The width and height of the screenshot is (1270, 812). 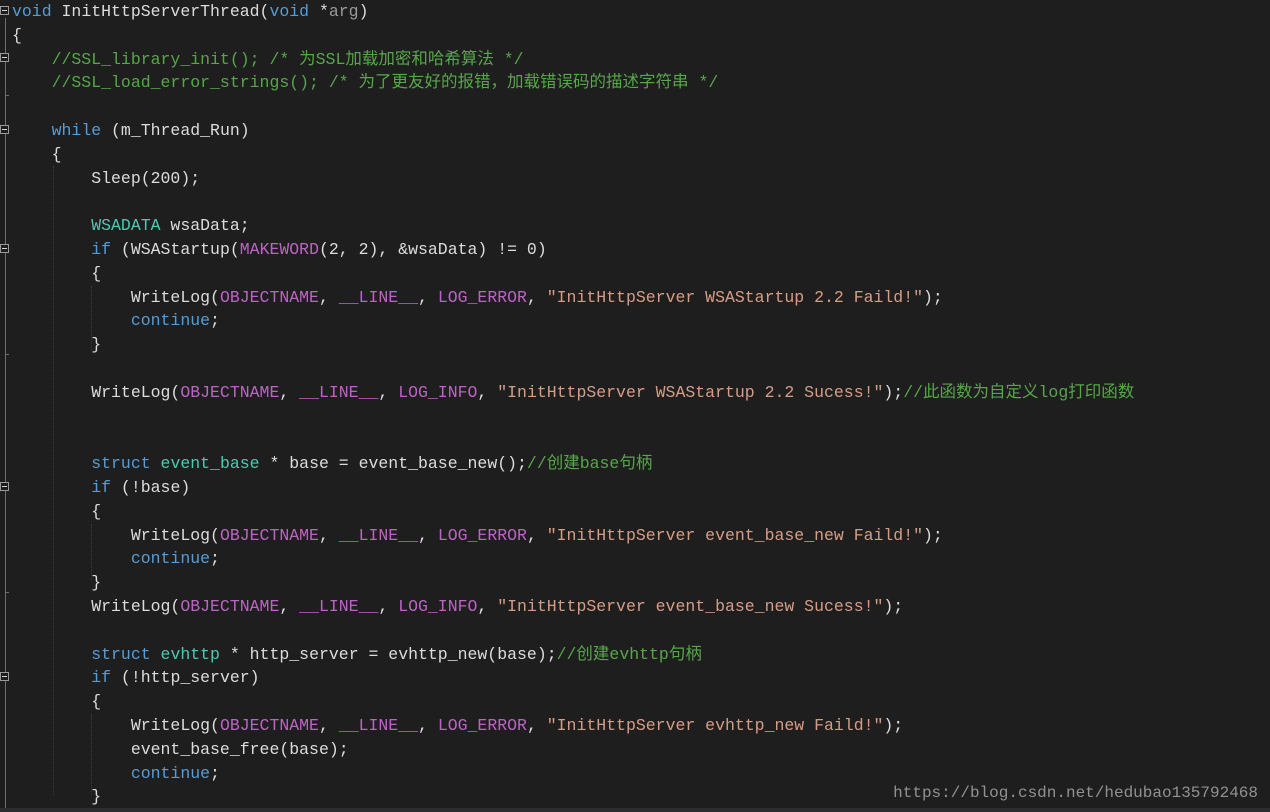 I want to click on code-line: Sleep(200);, so click(x=641, y=179).